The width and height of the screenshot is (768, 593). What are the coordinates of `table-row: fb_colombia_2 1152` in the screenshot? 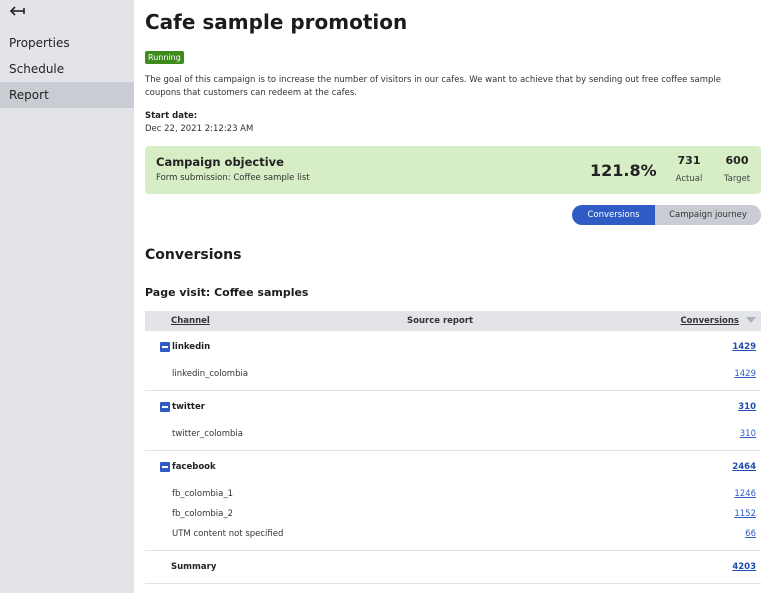 It's located at (453, 514).